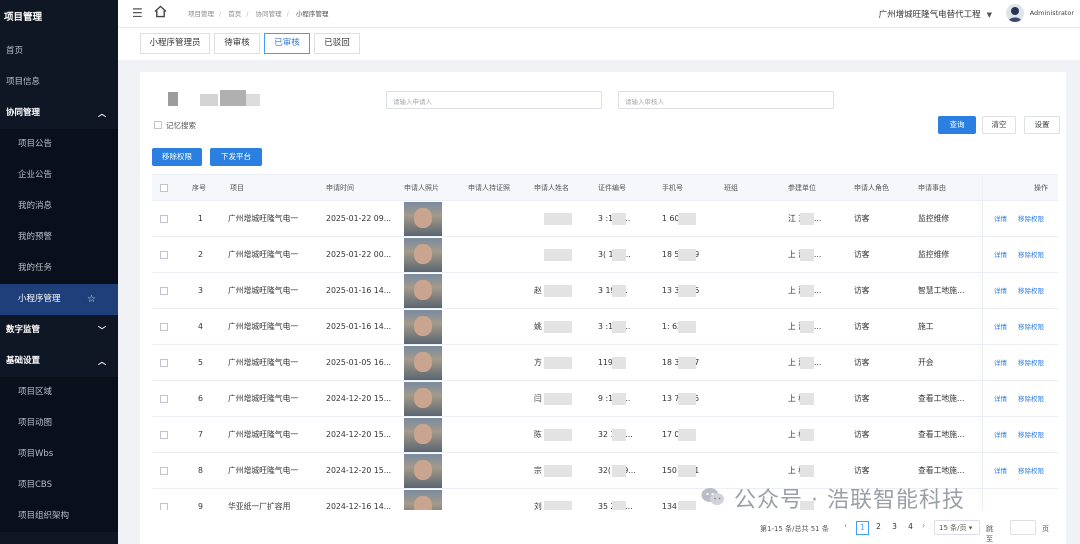 The width and height of the screenshot is (1080, 544). What do you see at coordinates (340, 188) in the screenshot?
I see `column-header: 申请时间` at bounding box center [340, 188].